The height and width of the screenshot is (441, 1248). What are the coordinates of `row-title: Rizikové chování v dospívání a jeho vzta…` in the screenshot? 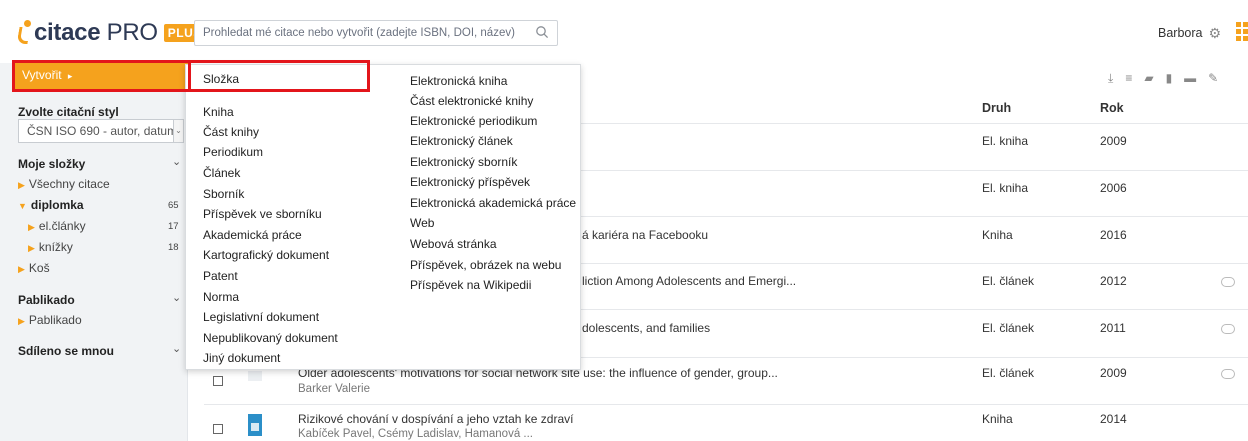 It's located at (435, 419).